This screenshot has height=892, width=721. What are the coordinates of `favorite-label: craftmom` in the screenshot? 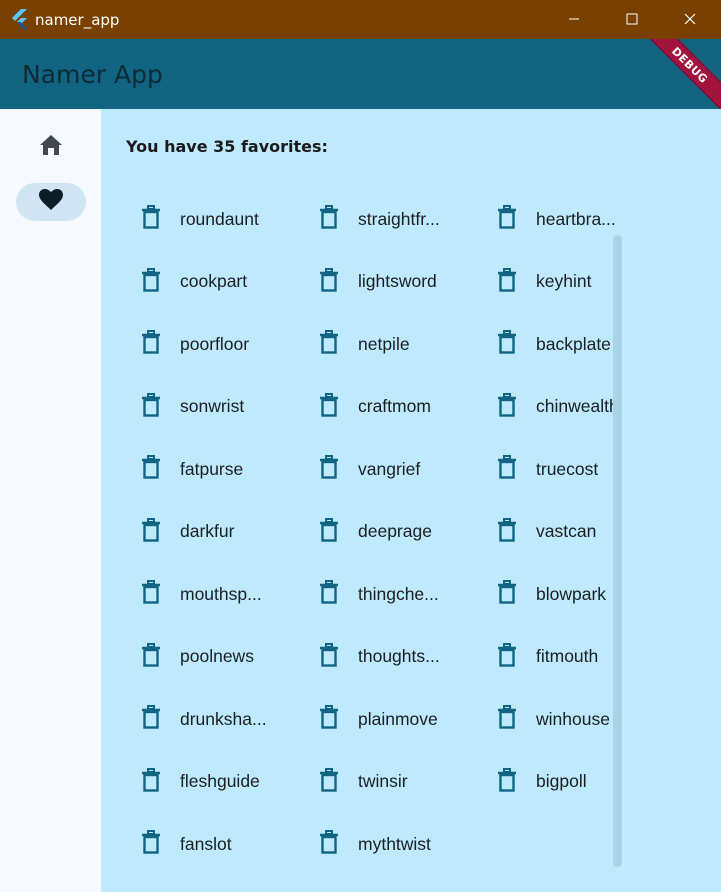 It's located at (394, 406).